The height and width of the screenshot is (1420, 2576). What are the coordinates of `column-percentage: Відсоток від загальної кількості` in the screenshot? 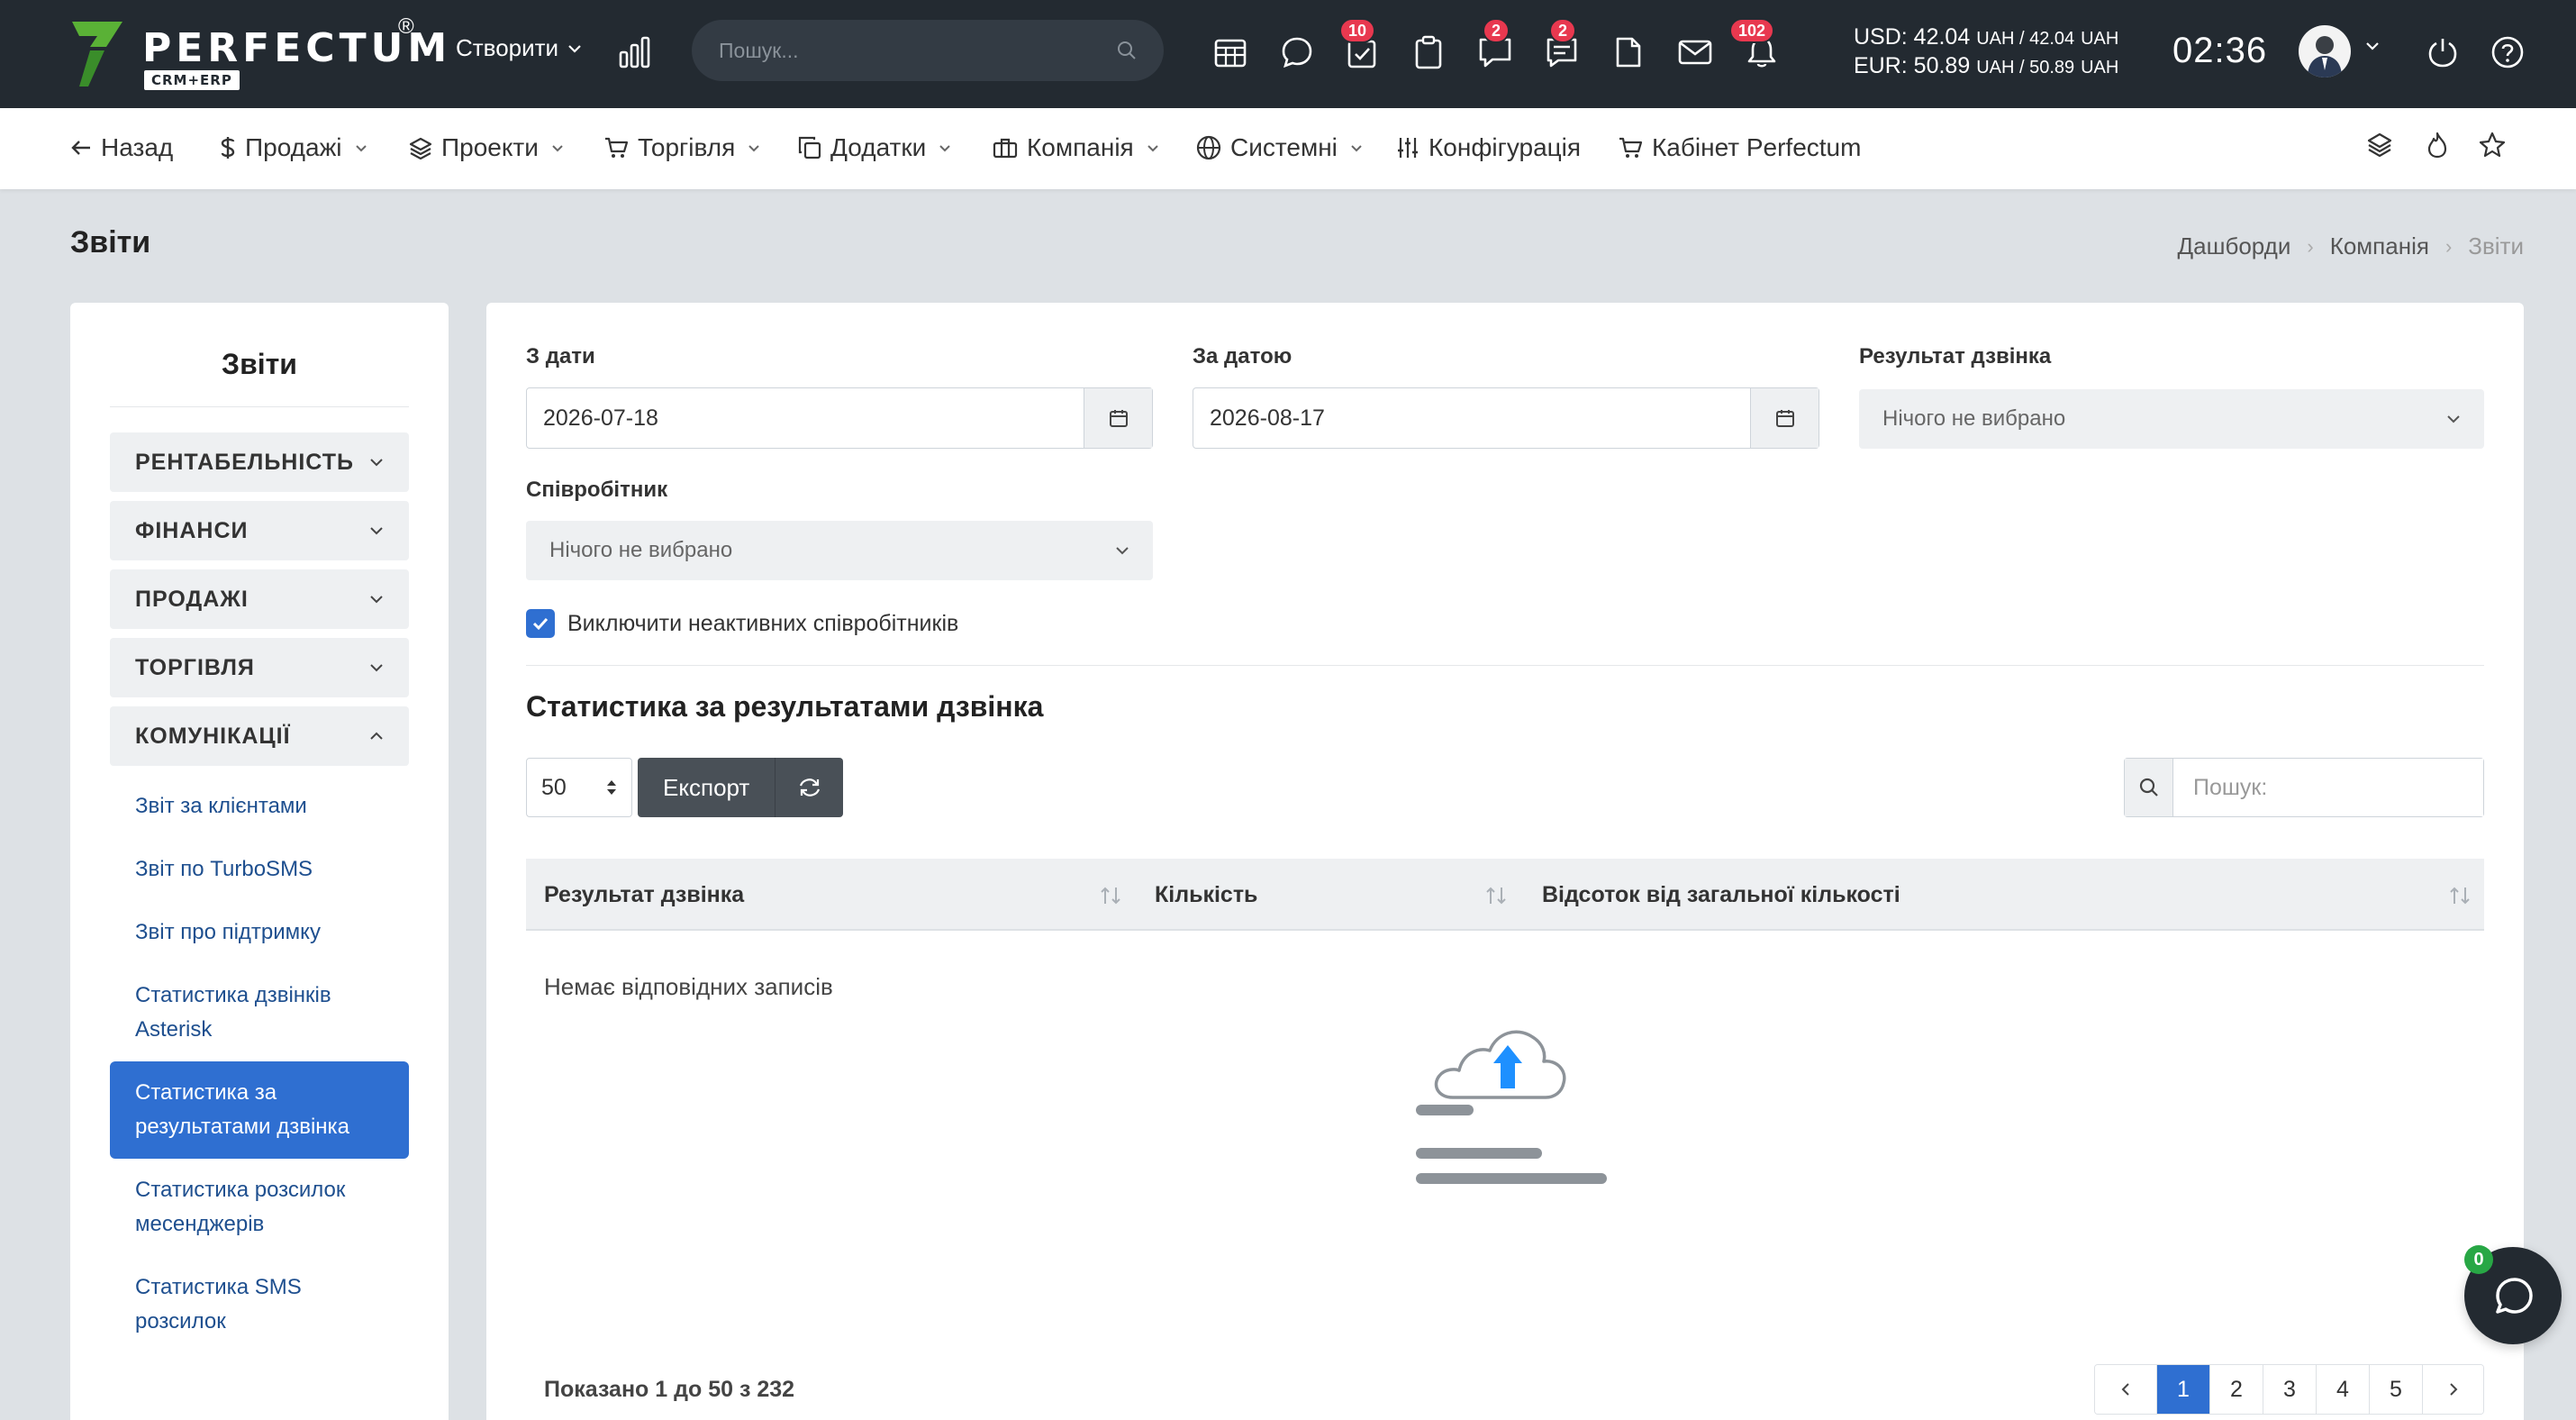 It's located at (1721, 895).